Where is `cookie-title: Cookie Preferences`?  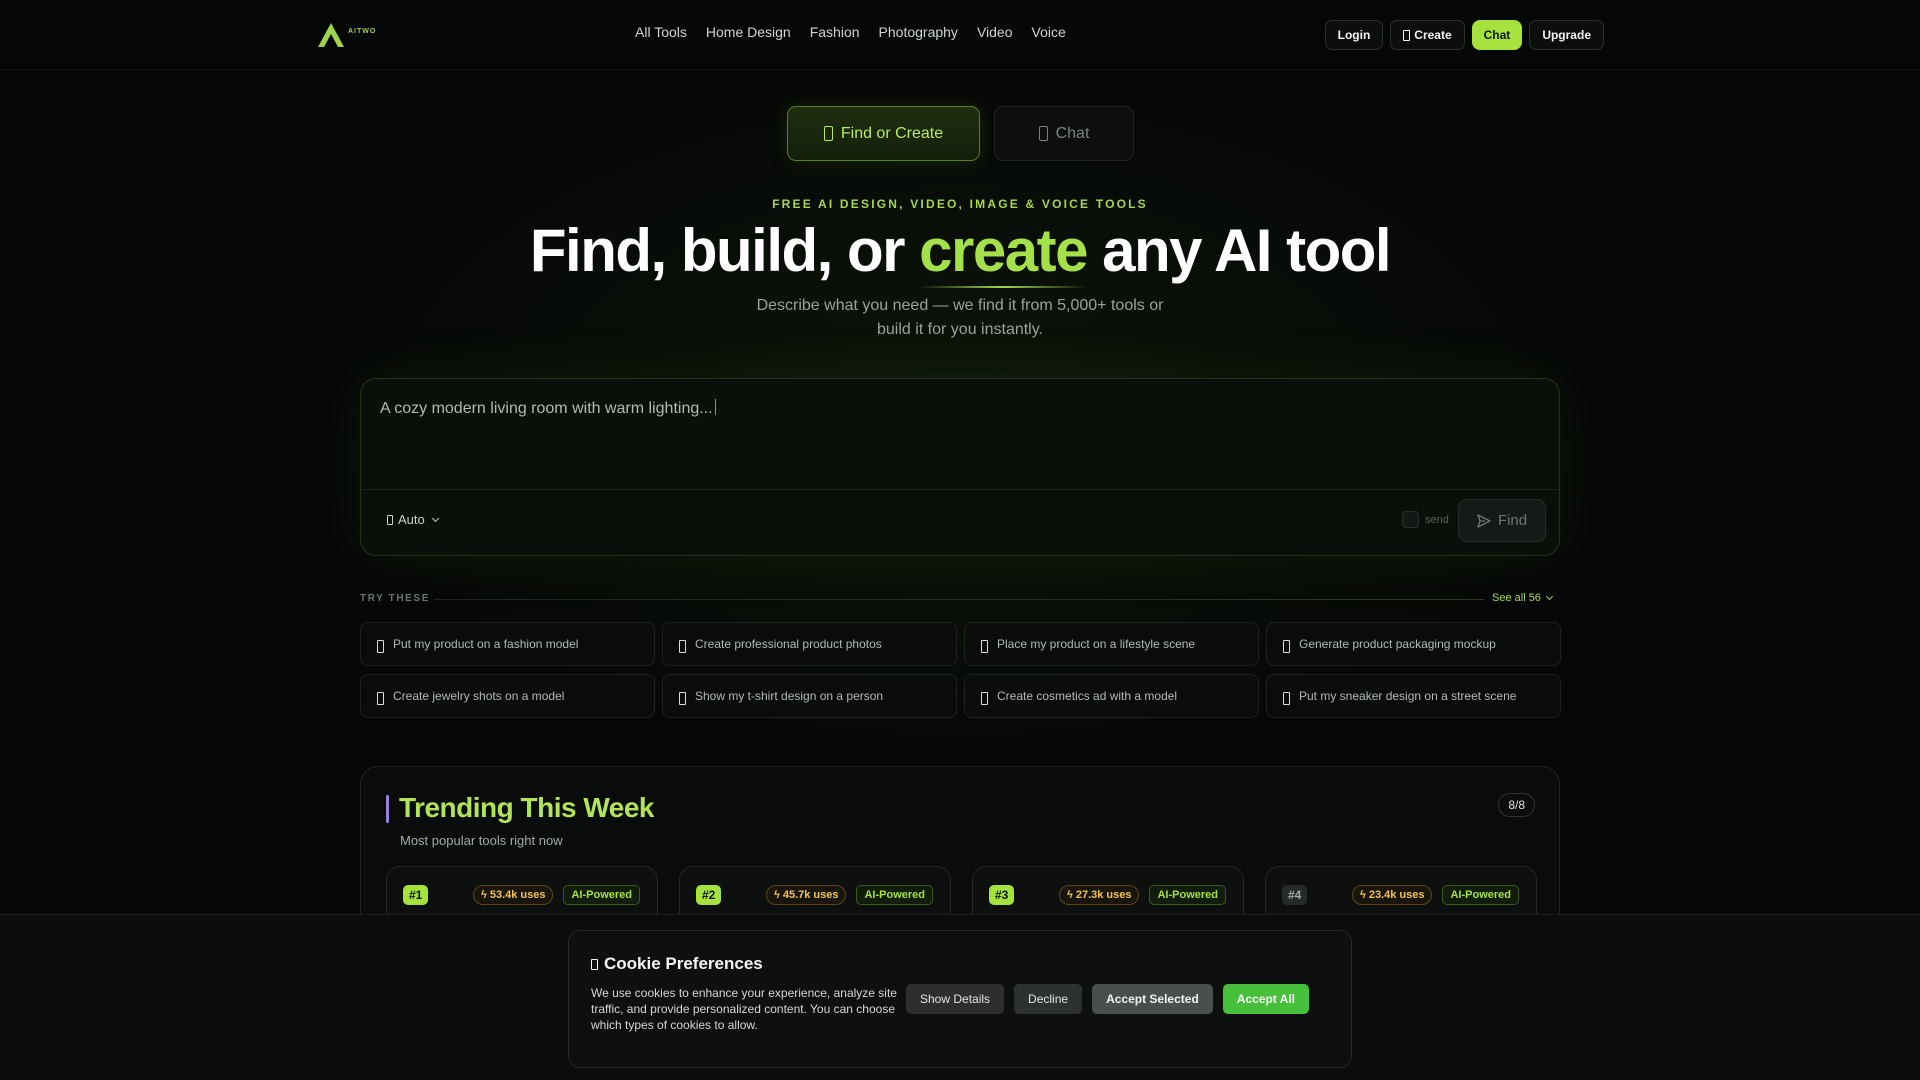
cookie-title: Cookie Preferences is located at coordinates (677, 964).